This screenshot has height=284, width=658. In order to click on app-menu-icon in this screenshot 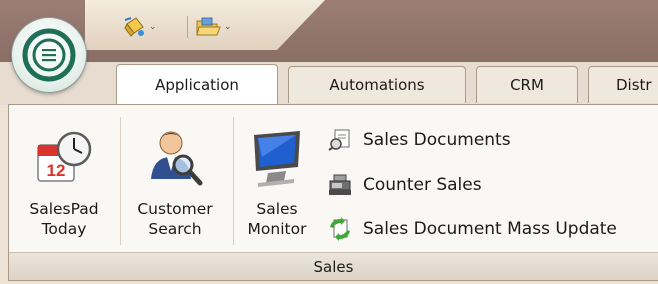, I will do `click(49, 55)`.